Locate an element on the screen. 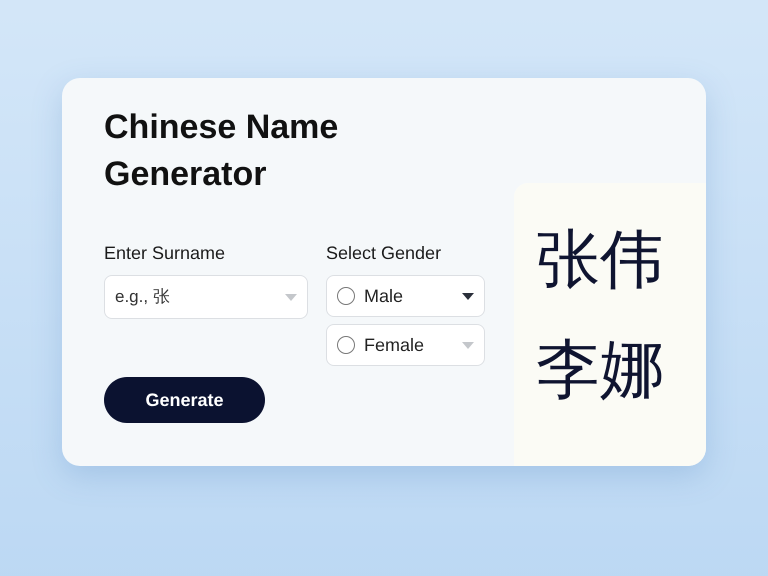 The image size is (768, 576). surname-field: e.g., 张 is located at coordinates (206, 297).